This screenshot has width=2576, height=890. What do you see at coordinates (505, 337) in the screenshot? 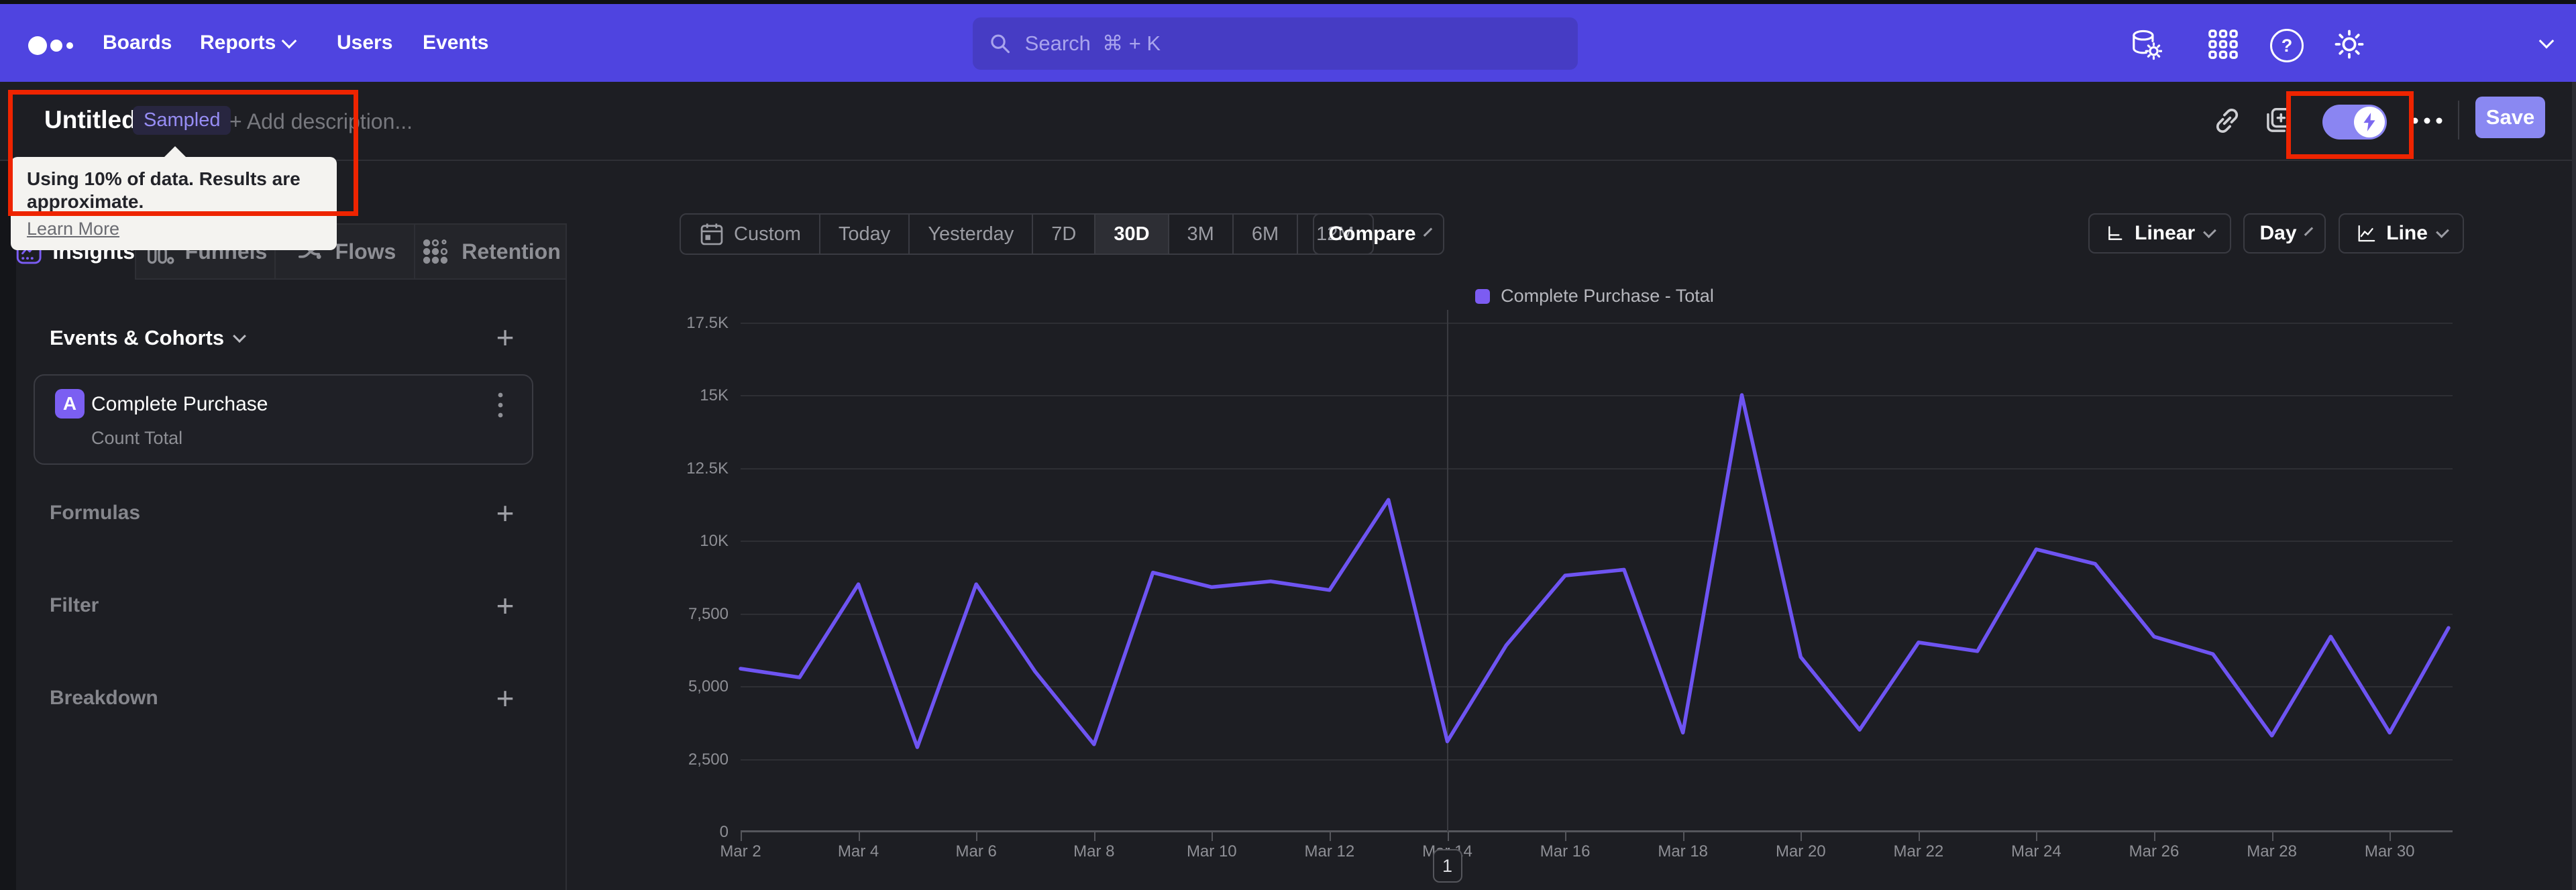
I see `add-event-button` at bounding box center [505, 337].